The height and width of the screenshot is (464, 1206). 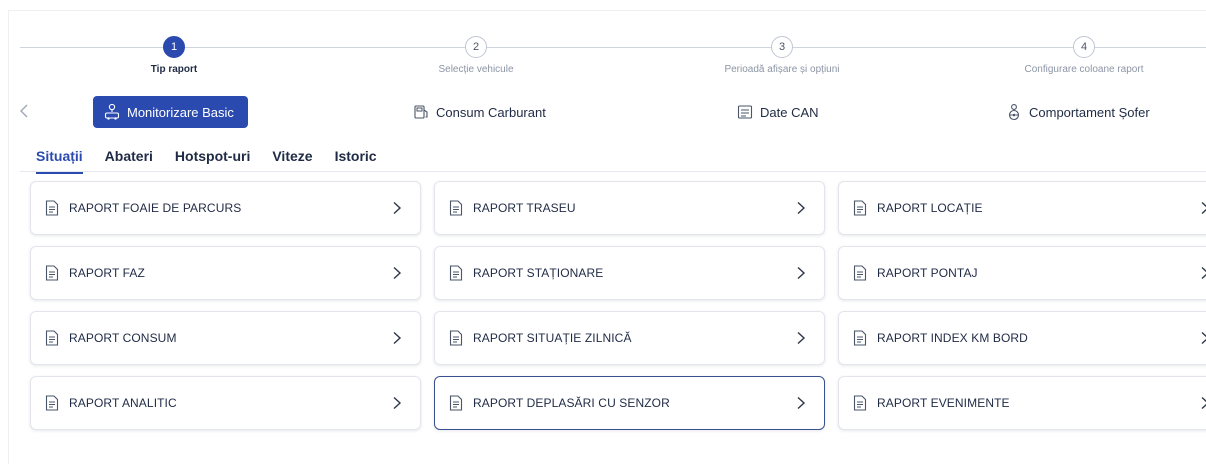 I want to click on step-number: 4, so click(x=1084, y=47).